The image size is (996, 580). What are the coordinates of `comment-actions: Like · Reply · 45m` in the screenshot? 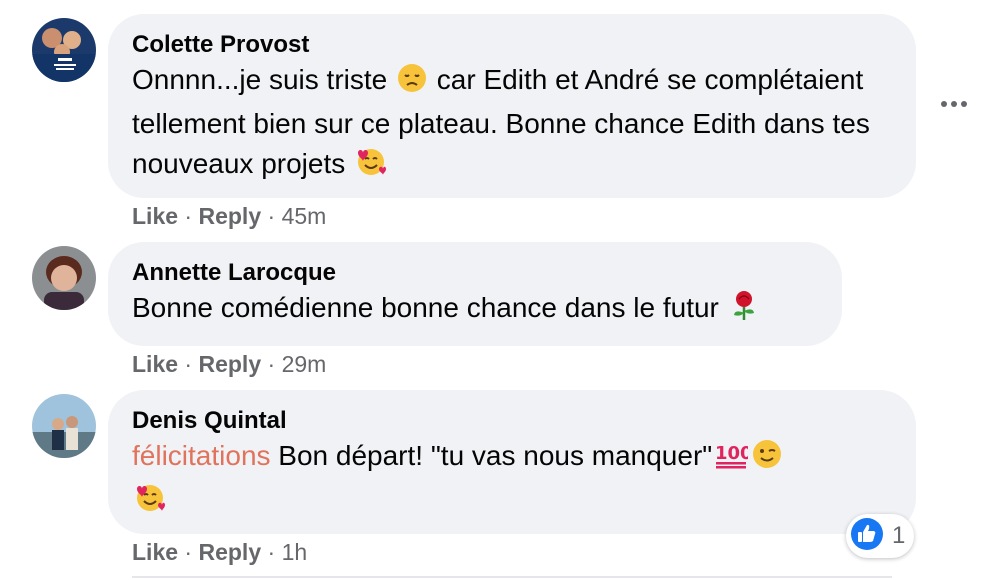 It's located at (229, 216).